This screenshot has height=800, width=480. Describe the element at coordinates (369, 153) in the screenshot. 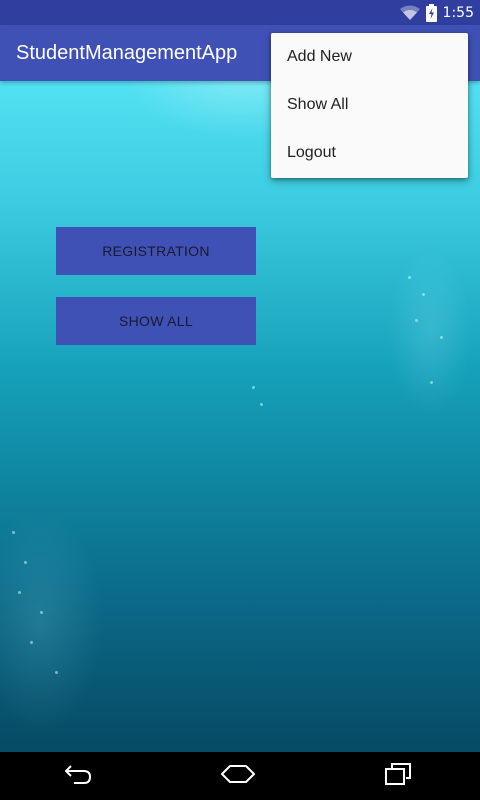

I see `menu-item-logout: Logout` at that location.